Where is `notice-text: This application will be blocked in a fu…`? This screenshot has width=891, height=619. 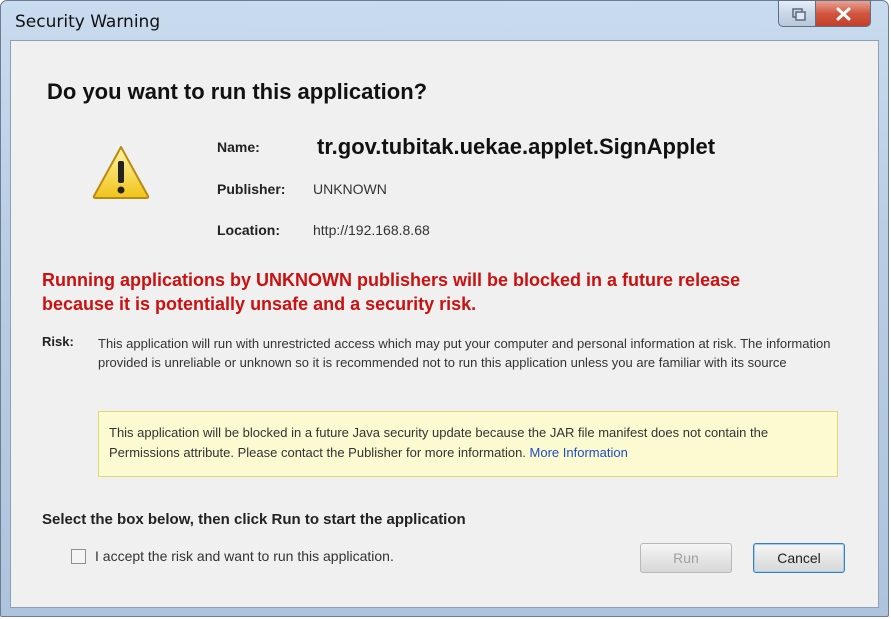 notice-text: This application will be blocked in a fu… is located at coordinates (439, 442).